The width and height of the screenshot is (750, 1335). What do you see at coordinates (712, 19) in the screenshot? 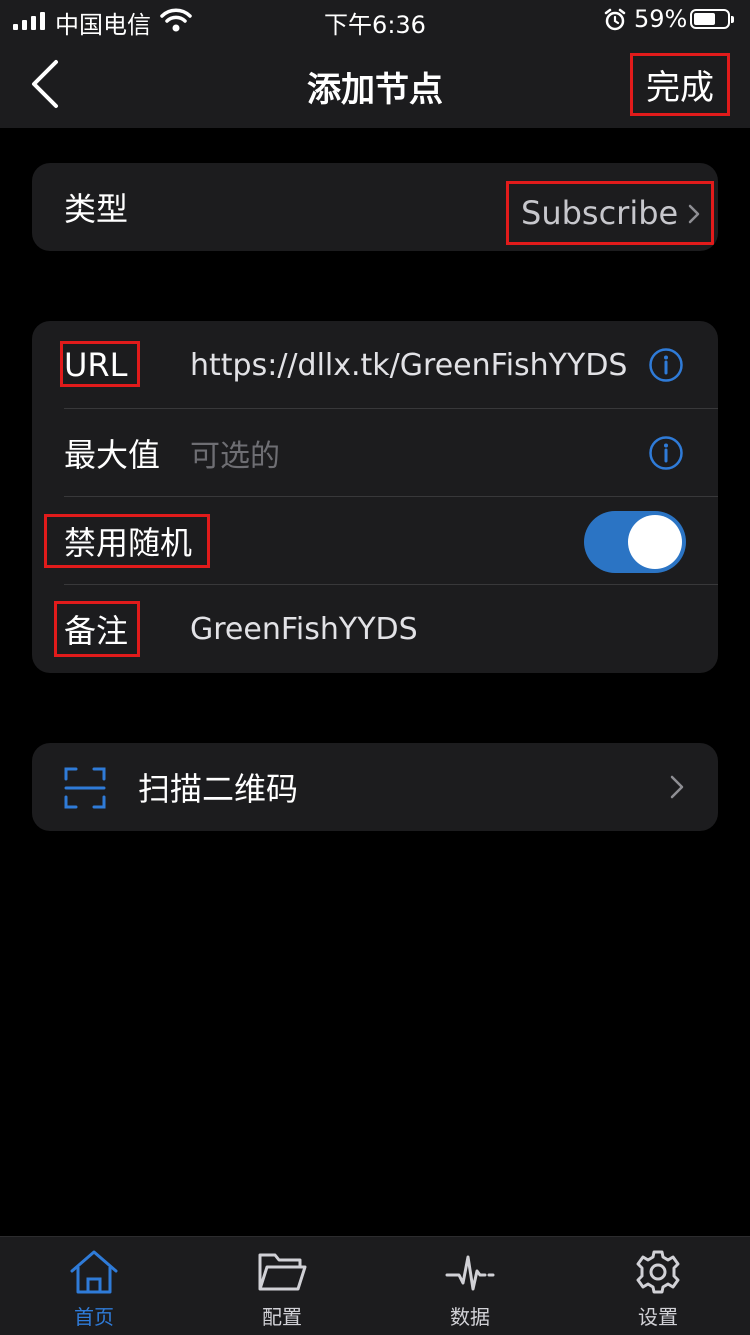
I see `battery-icon` at bounding box center [712, 19].